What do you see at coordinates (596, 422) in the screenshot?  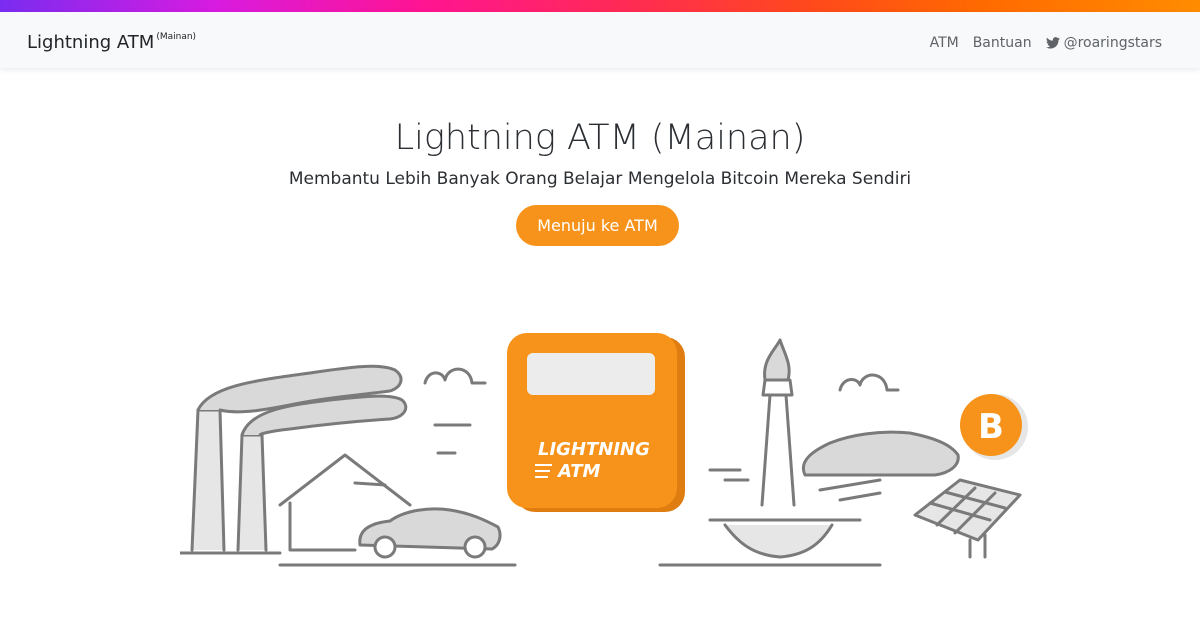 I see `atm-graphic: LIGHTNING ATM` at bounding box center [596, 422].